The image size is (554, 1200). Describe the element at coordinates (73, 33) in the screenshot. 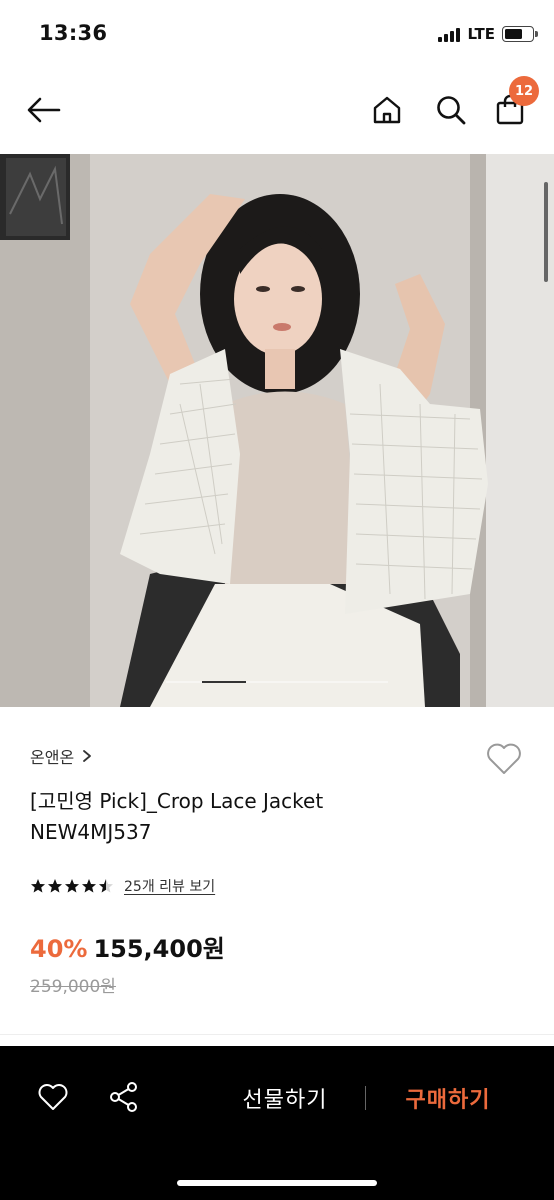

I see `status-time: 13:36` at that location.